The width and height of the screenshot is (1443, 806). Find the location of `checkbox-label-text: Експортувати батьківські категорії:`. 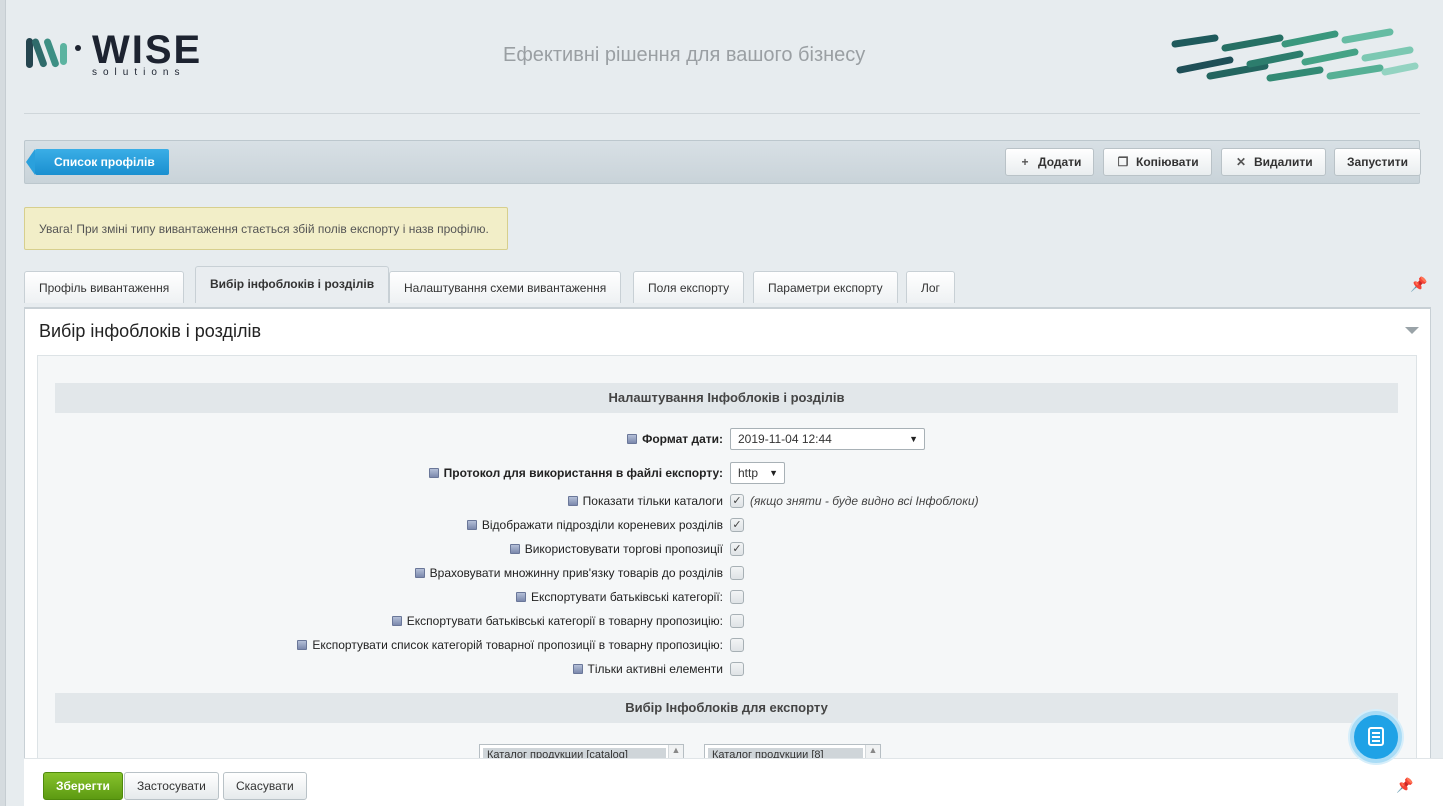

checkbox-label-text: Експортувати батьківські категорії: is located at coordinates (627, 597).